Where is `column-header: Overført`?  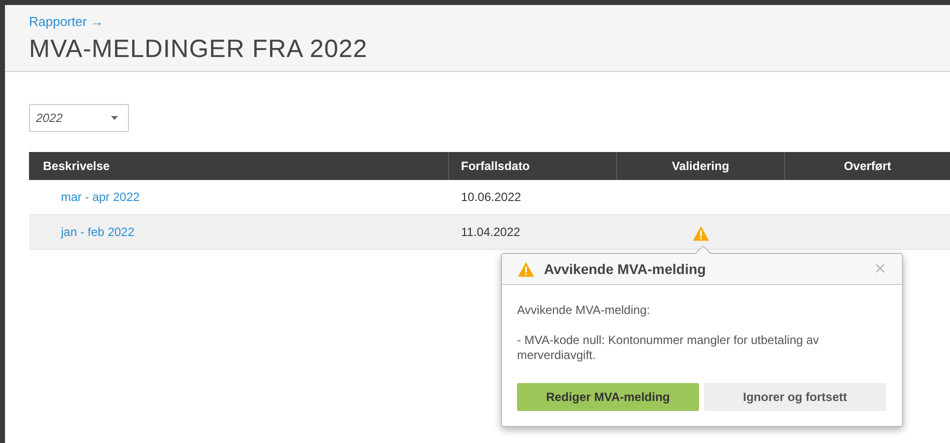
column-header: Overført is located at coordinates (867, 166).